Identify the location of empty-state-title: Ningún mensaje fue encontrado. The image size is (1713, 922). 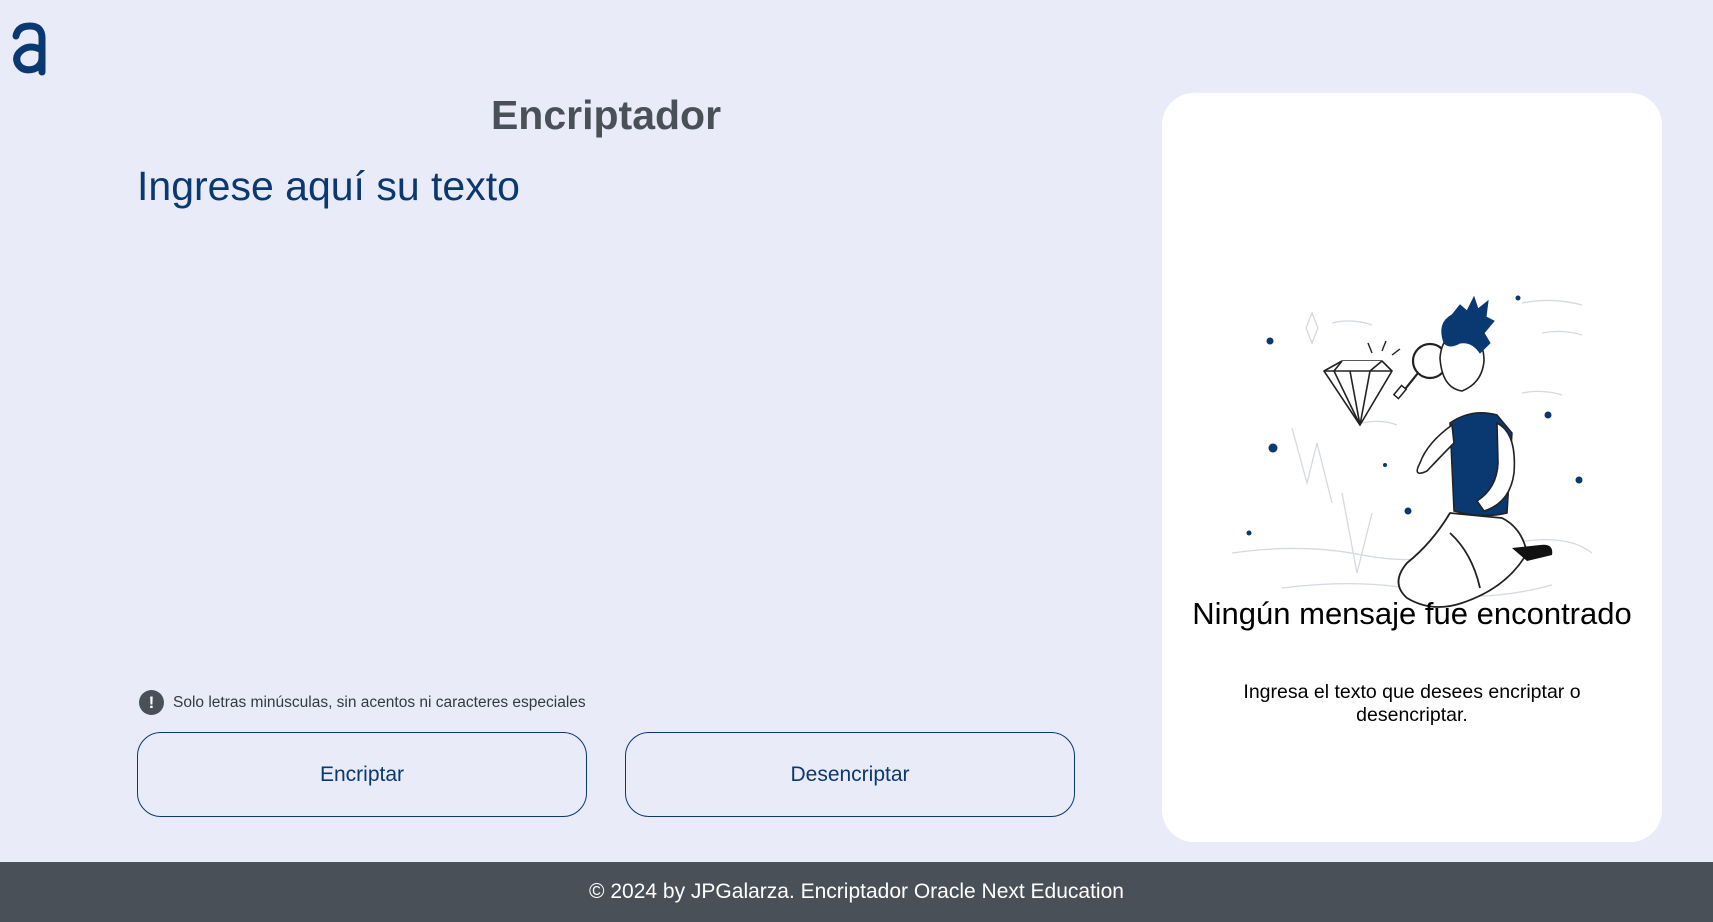
(1412, 613).